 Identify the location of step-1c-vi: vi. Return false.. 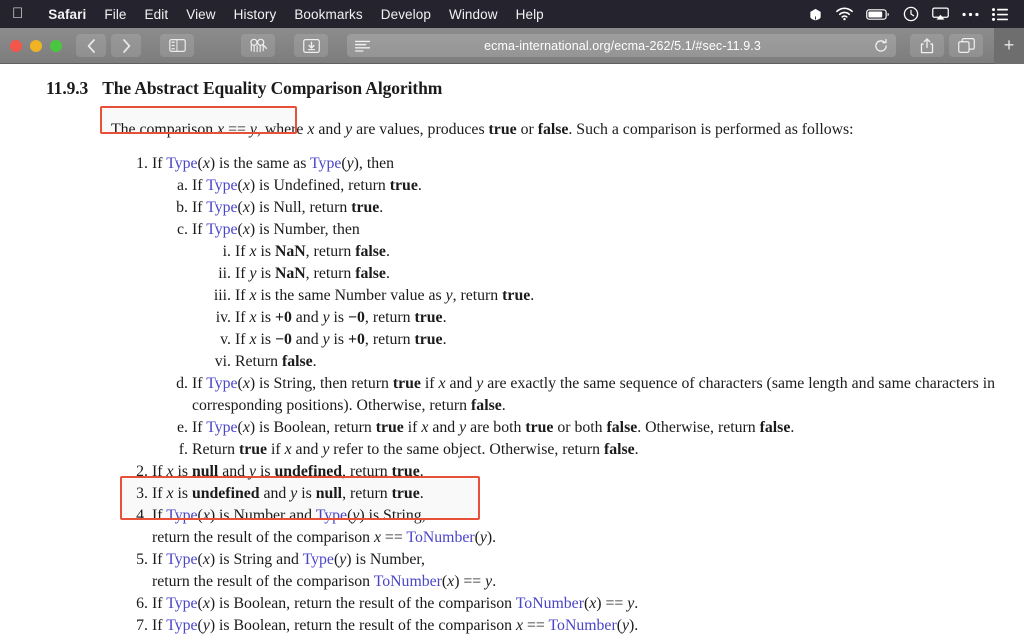
(607, 362).